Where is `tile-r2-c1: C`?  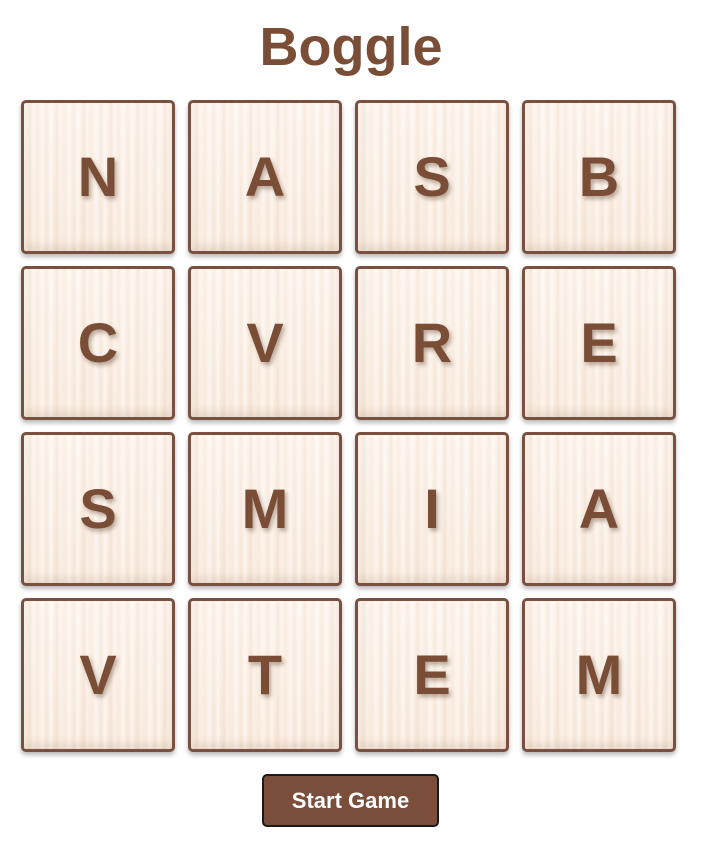
tile-r2-c1: C is located at coordinates (98, 343).